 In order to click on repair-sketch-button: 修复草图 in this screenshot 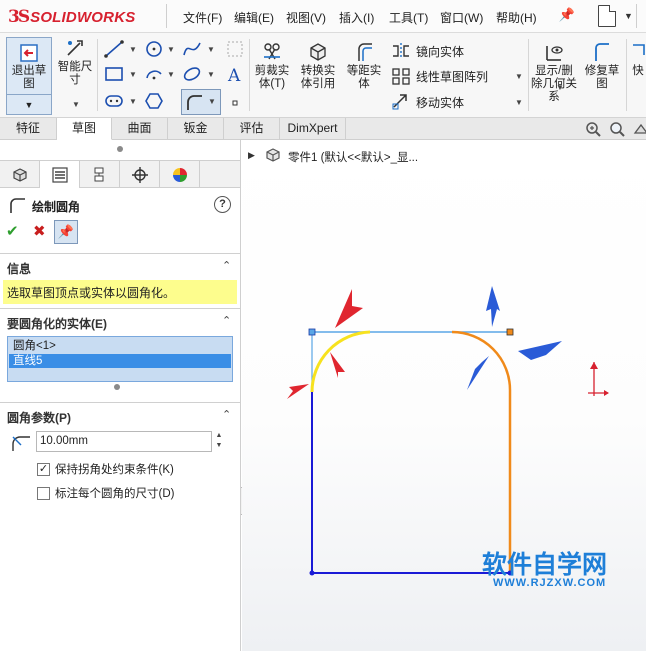, I will do `click(602, 66)`.